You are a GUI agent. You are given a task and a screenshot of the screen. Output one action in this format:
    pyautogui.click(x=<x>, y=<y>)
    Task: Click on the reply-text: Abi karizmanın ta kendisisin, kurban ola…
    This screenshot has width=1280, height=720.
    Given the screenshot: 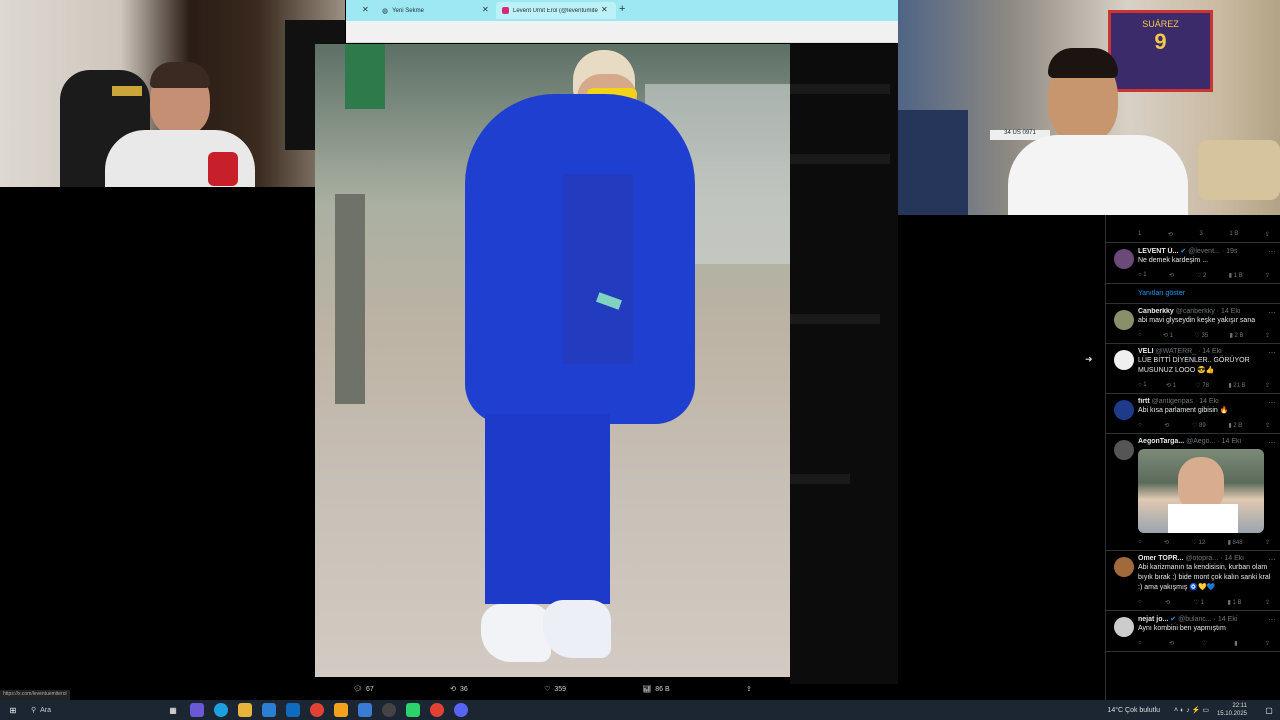 What is the action you would take?
    pyautogui.click(x=1204, y=577)
    